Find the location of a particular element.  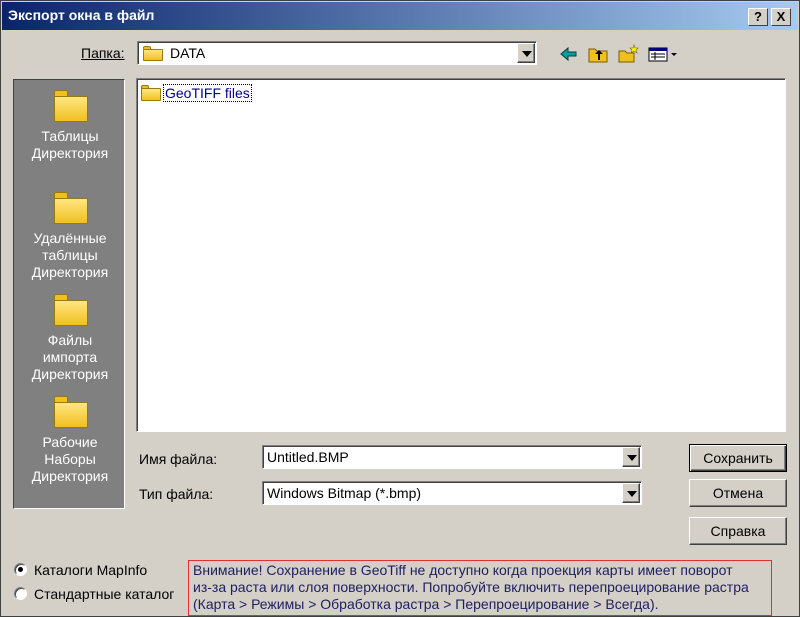

view-menu-icon is located at coordinates (662, 54).